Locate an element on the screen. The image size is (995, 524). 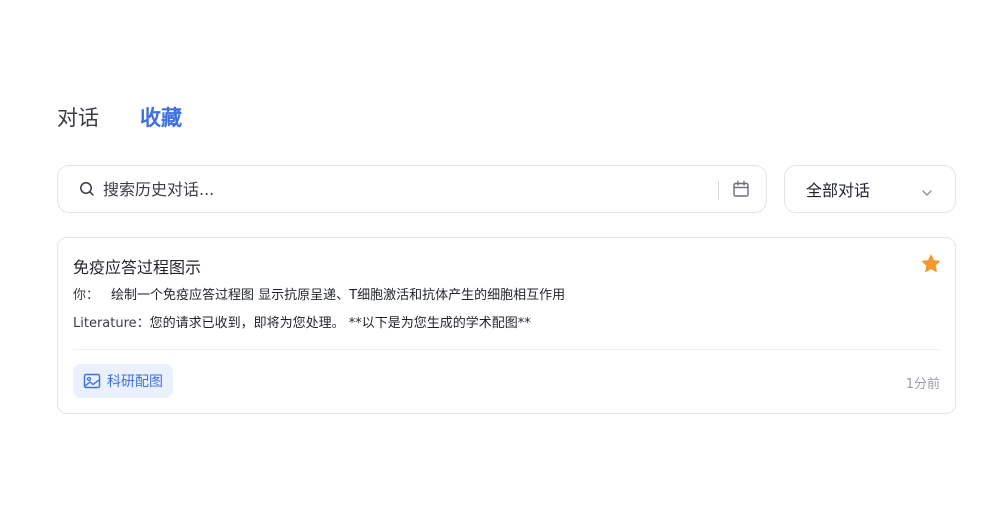
user-message-preview: 你： 绘制一个免疫应答过程图 显示抗原呈递、T细胞激活和抗体产生的细胞相互作用 is located at coordinates (319, 296).